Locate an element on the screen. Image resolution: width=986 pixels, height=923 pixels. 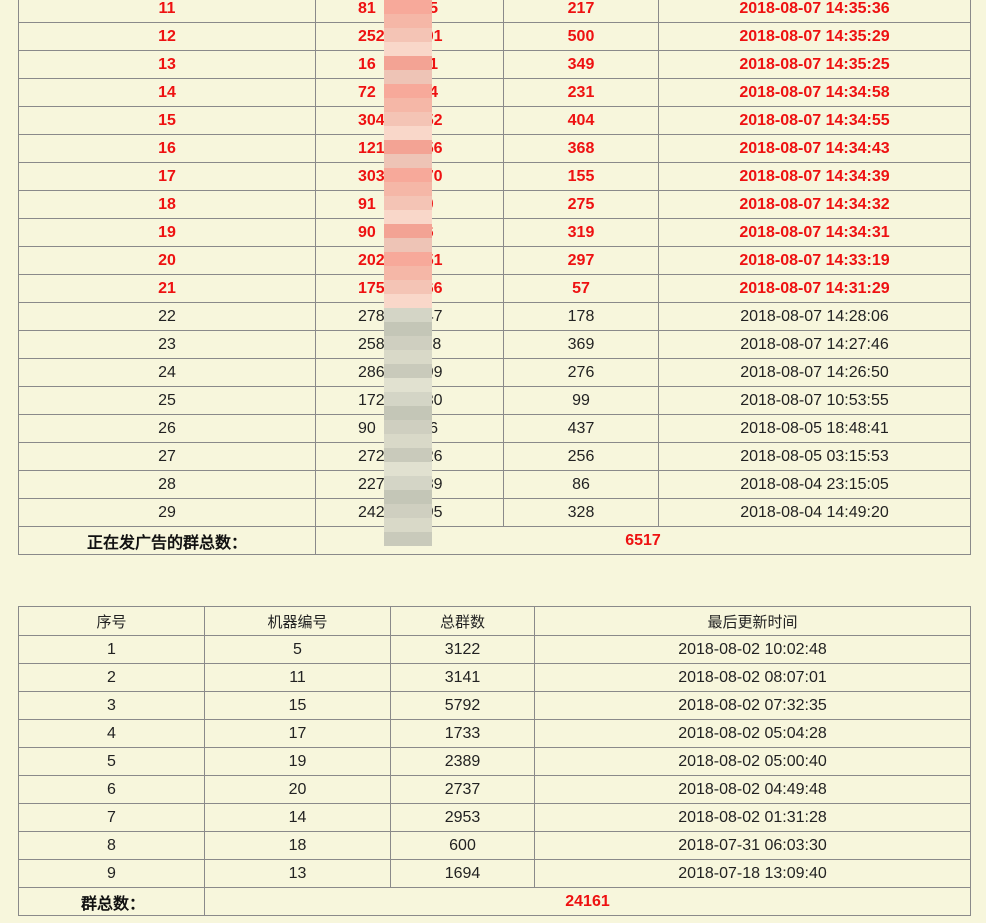
row-number: 2 is located at coordinates (111, 677).